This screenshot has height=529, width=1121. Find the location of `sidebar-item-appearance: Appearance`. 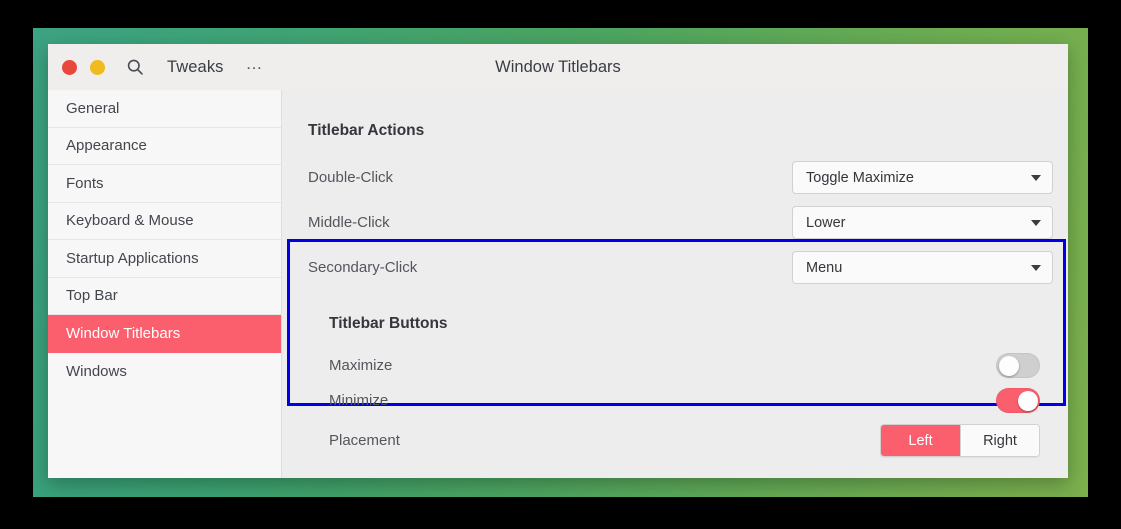

sidebar-item-appearance: Appearance is located at coordinates (164, 146).